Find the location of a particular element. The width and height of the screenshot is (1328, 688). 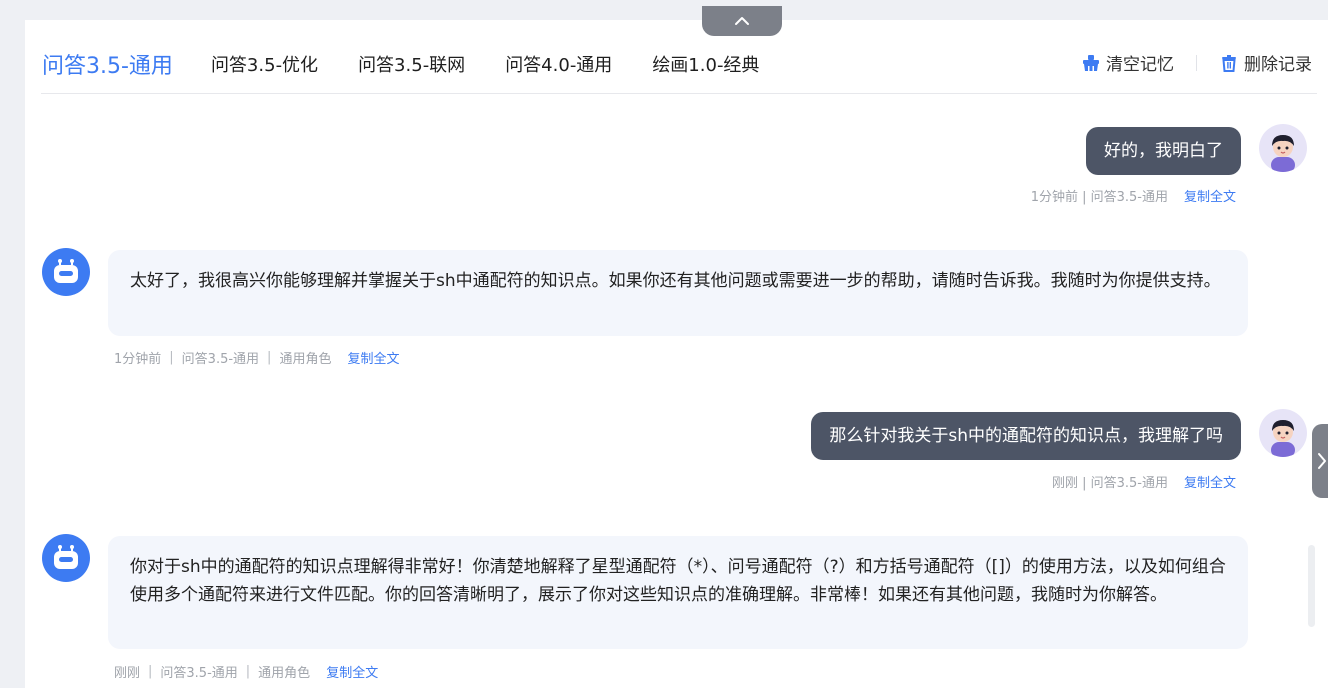

user-message-meta: 1分钟前 | 问答3.5-通用 复制全文 is located at coordinates (1133, 195).